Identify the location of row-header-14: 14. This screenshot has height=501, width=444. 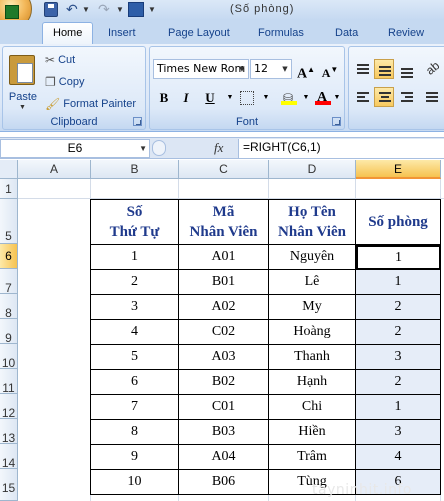
(9, 457).